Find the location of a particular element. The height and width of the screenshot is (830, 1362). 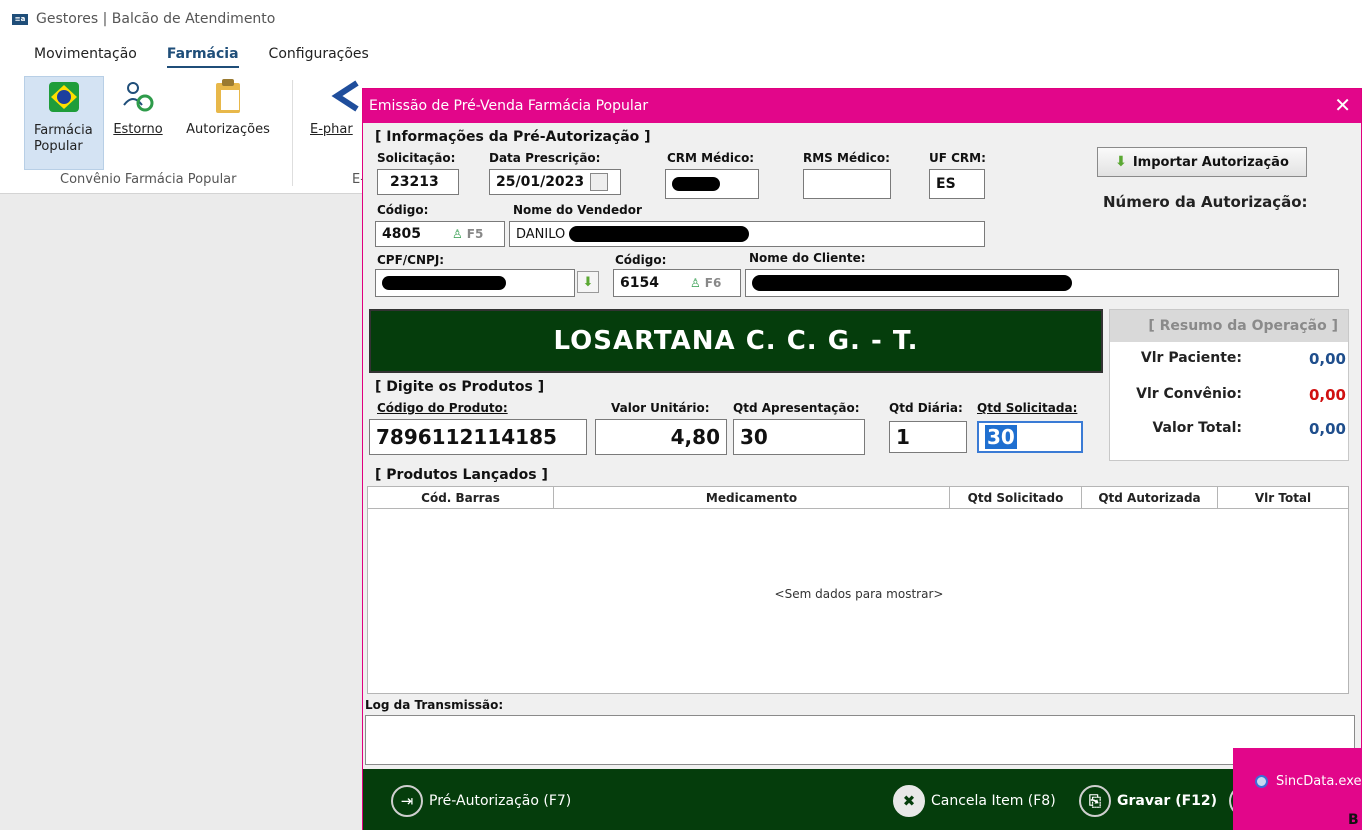

redacted-cpf is located at coordinates (444, 283).